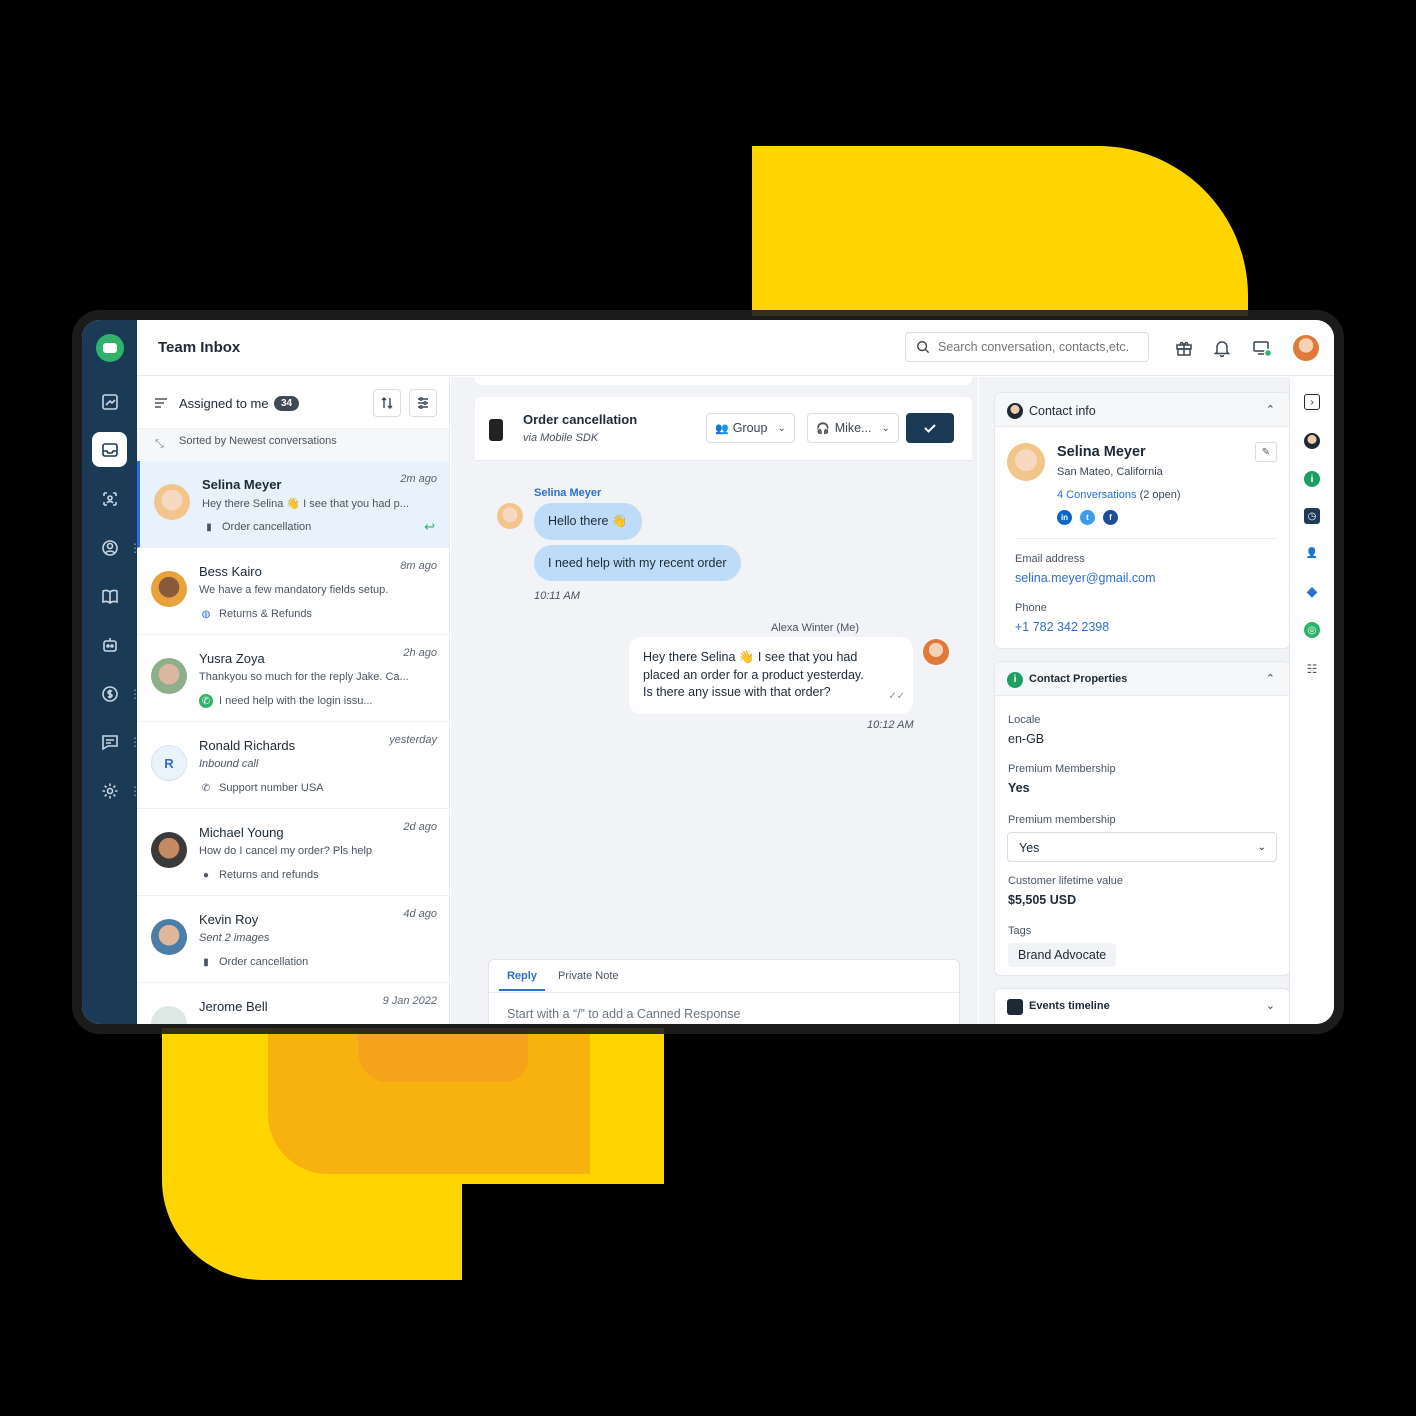 Image resolution: width=1416 pixels, height=1416 pixels. What do you see at coordinates (109, 644) in the screenshot?
I see `bot-icon` at bounding box center [109, 644].